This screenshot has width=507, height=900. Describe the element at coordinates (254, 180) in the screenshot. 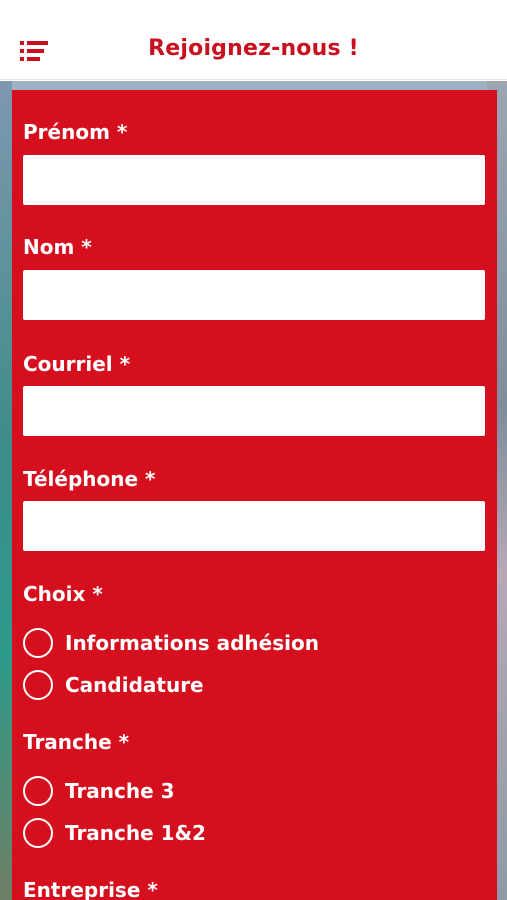

I see `prenom-input` at that location.